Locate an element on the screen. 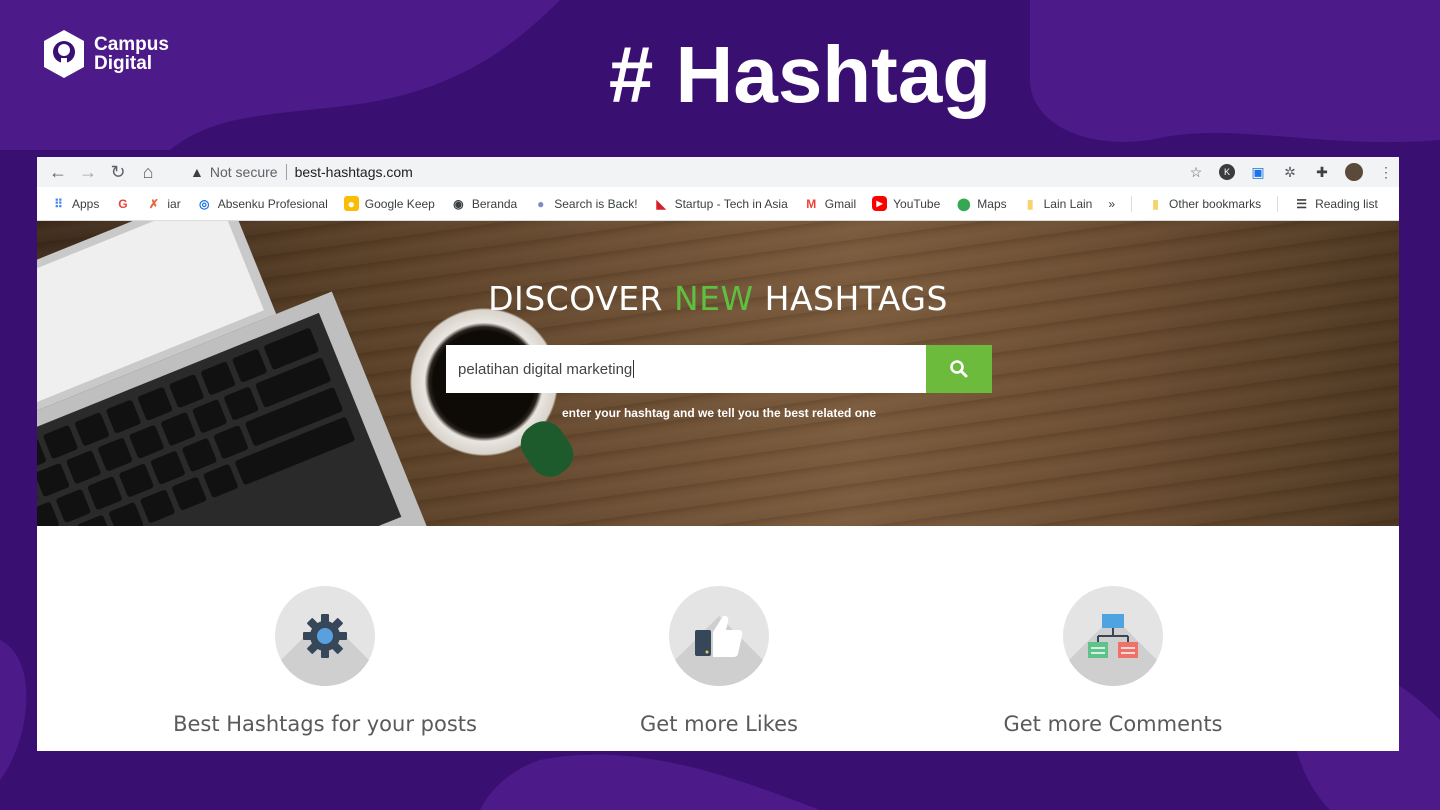 The image size is (1440, 810). bookmark-label: Lain Lain is located at coordinates (1068, 203).